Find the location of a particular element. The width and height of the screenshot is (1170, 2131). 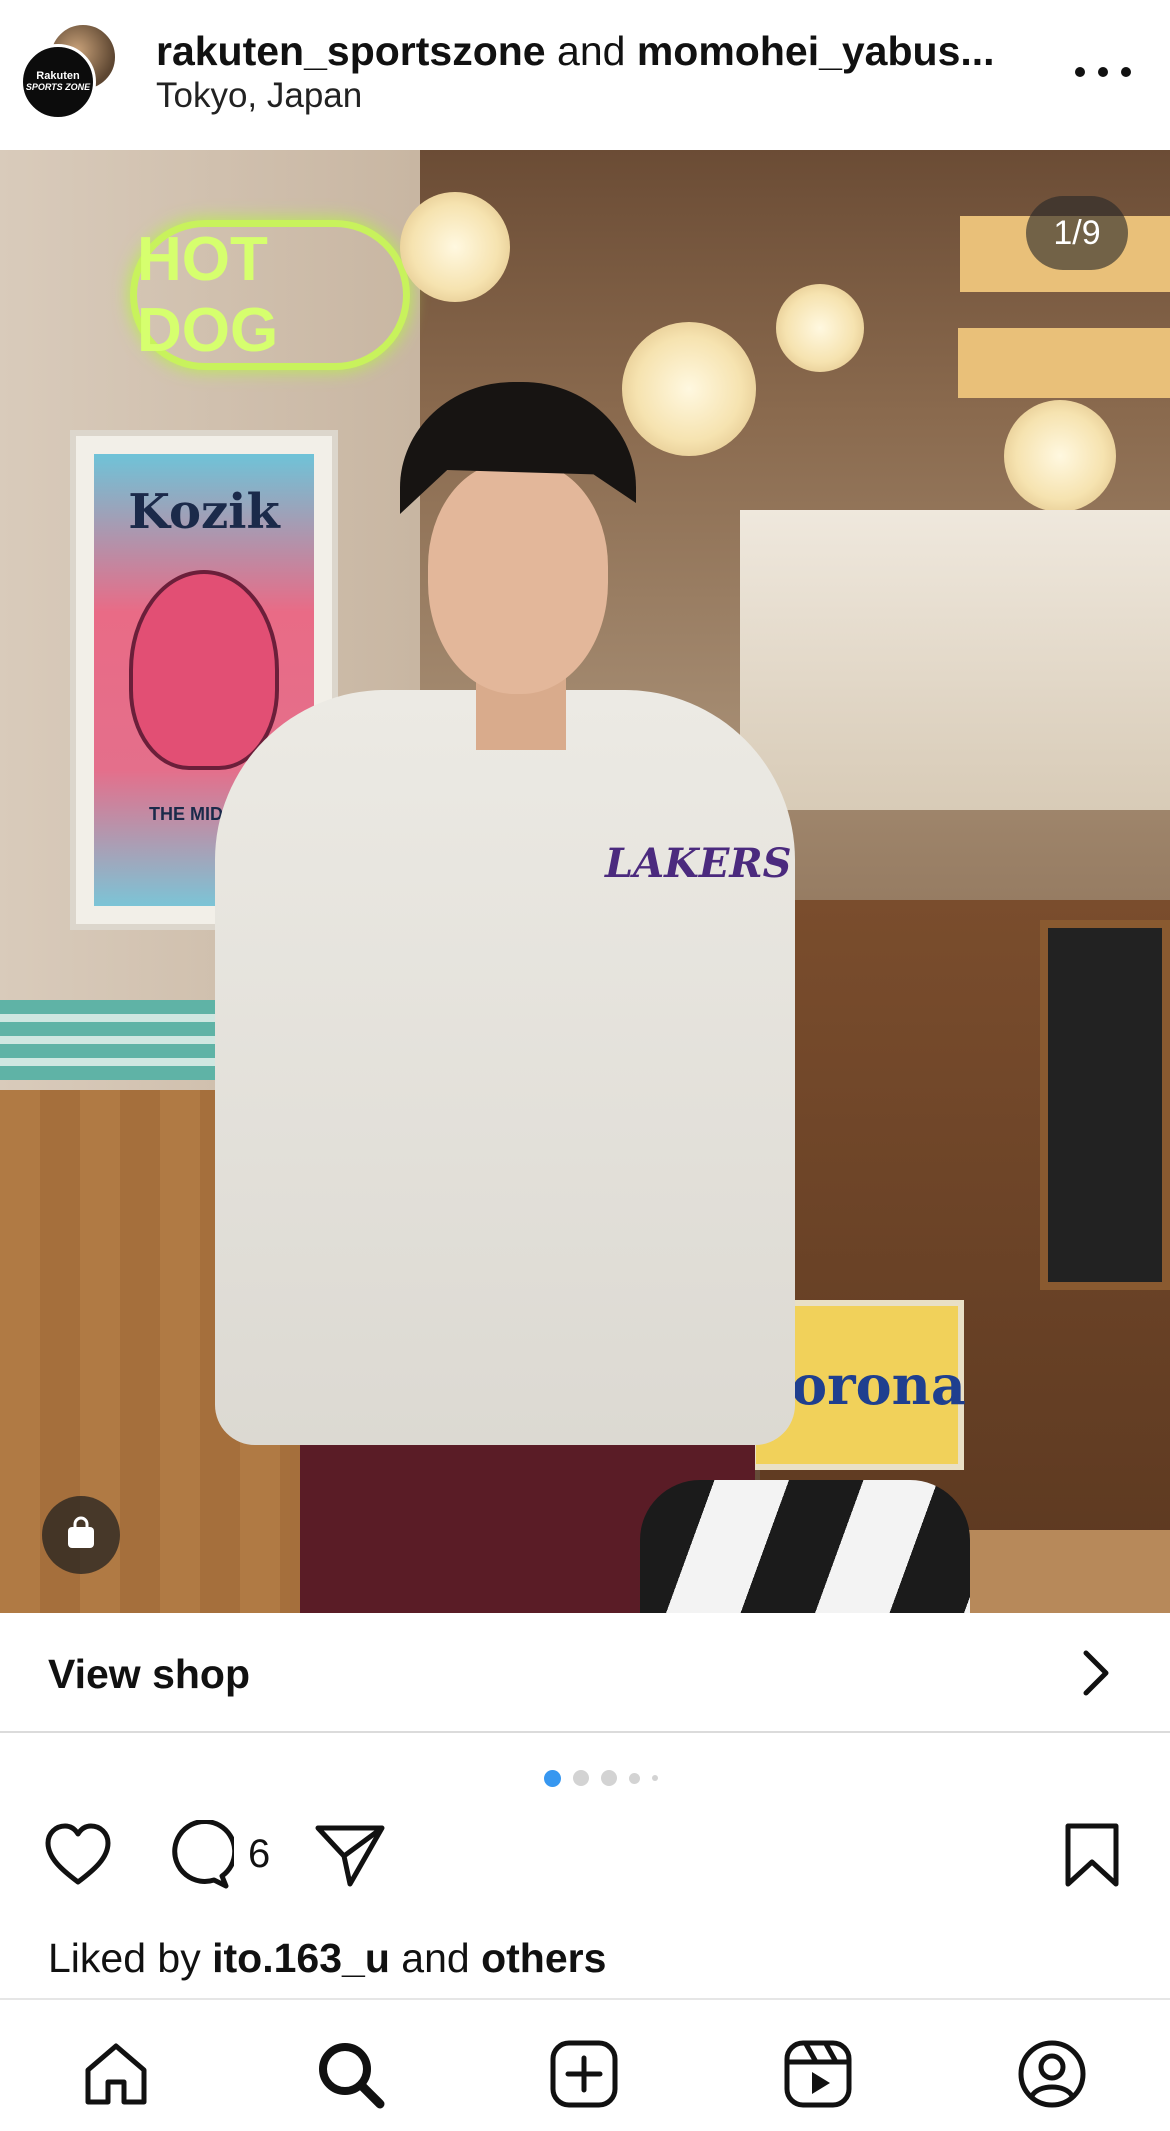

chevron-right-icon is located at coordinates (1096, 1675).